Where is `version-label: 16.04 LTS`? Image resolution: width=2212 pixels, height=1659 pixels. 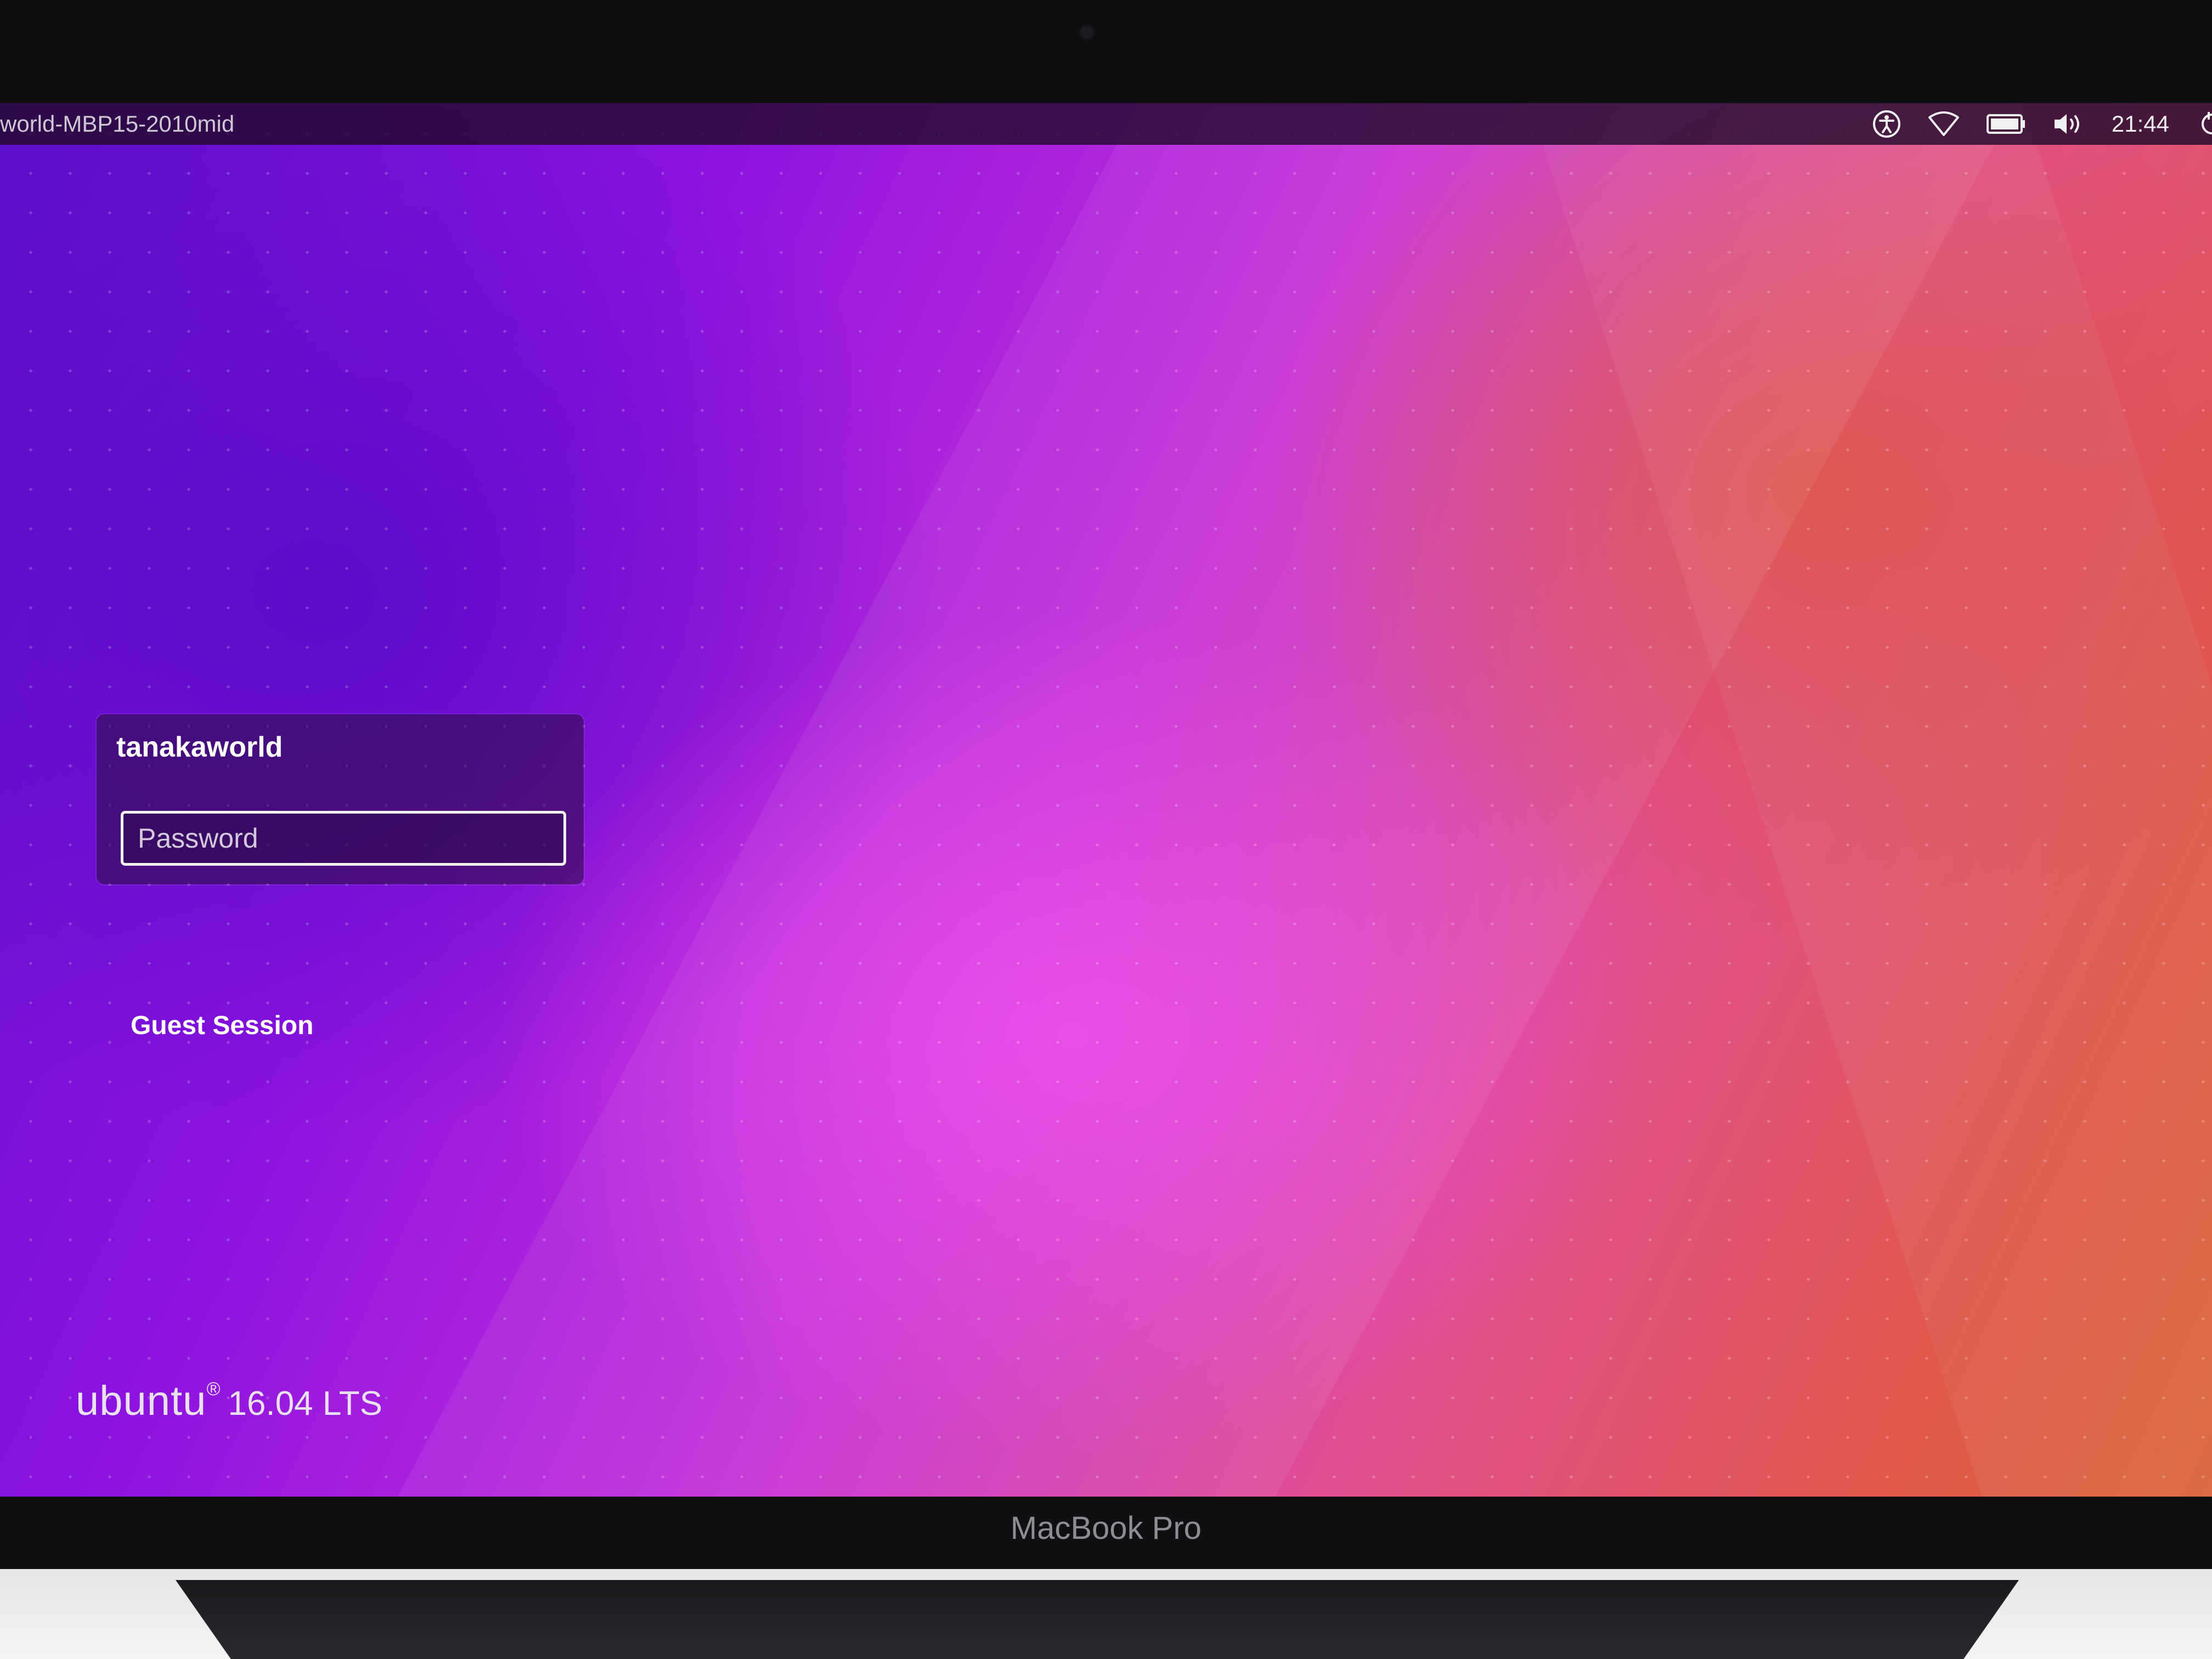 version-label: 16.04 LTS is located at coordinates (305, 1404).